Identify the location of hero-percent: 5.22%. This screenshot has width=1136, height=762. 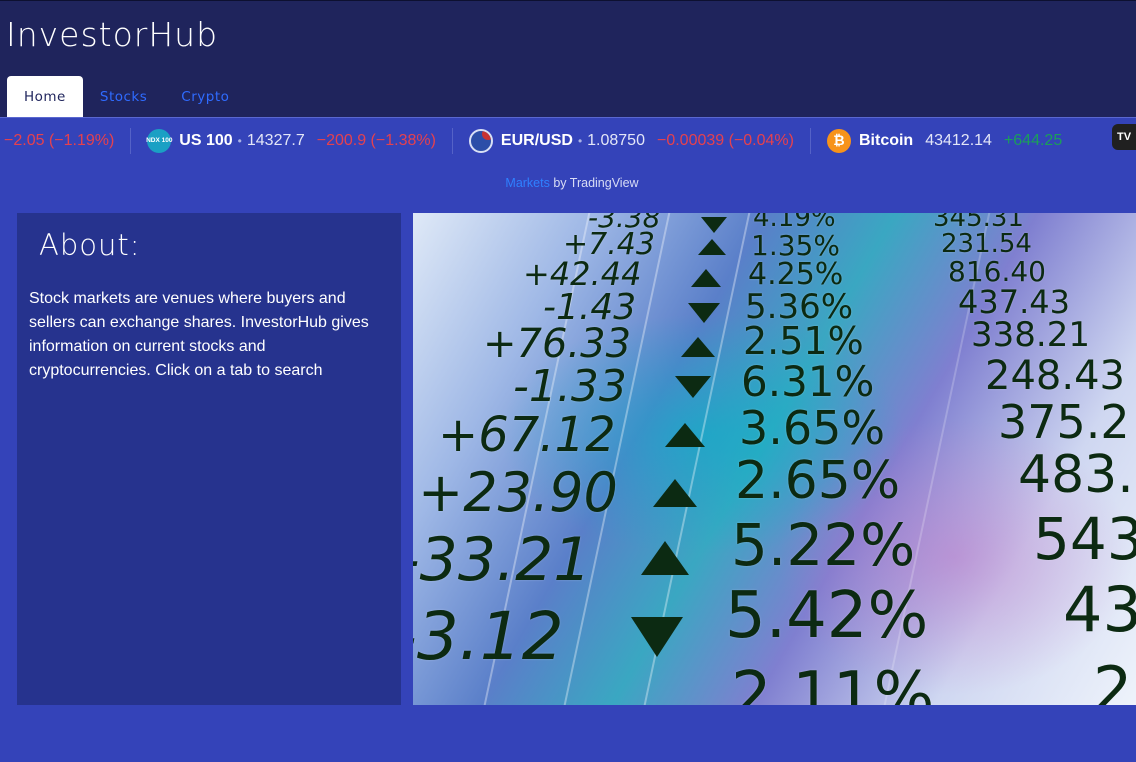
(823, 545).